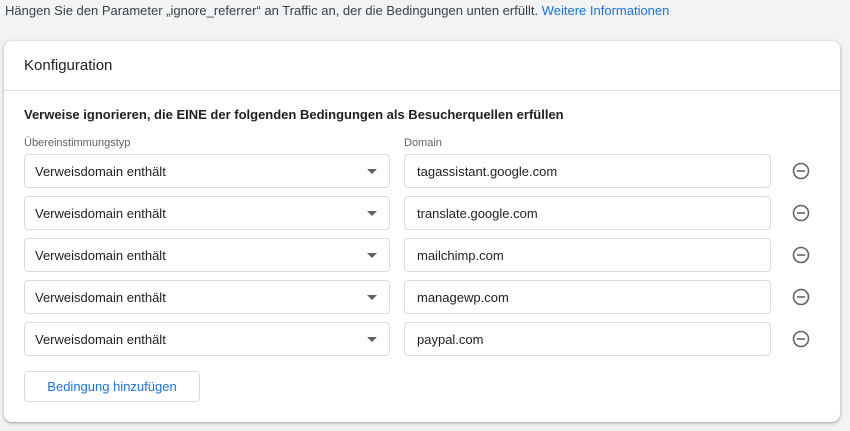 The image size is (850, 431). What do you see at coordinates (423, 143) in the screenshot?
I see `domain-column-label: Domain` at bounding box center [423, 143].